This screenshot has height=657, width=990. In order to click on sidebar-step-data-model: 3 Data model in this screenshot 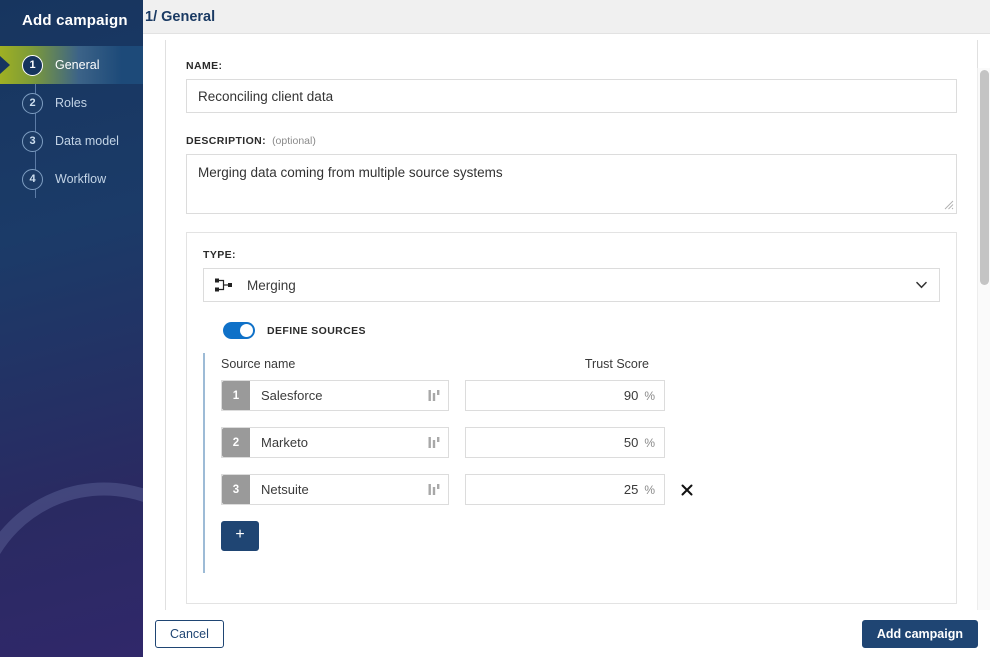, I will do `click(71, 160)`.